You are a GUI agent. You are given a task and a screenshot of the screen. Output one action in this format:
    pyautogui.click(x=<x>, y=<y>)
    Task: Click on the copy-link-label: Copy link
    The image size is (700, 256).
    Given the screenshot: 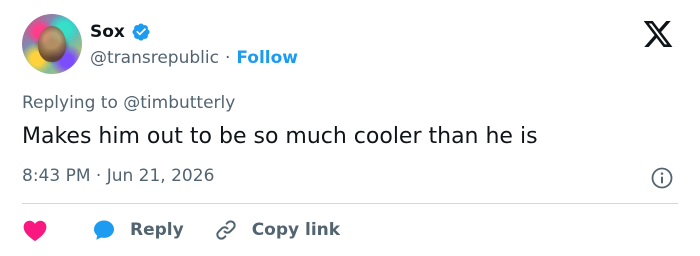 What is the action you would take?
    pyautogui.click(x=296, y=230)
    